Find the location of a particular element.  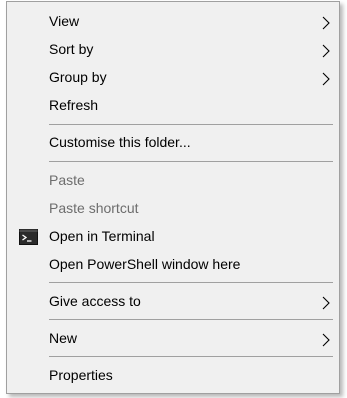

menu-item-paste-shortcut: Paste shortcut is located at coordinates (173, 209).